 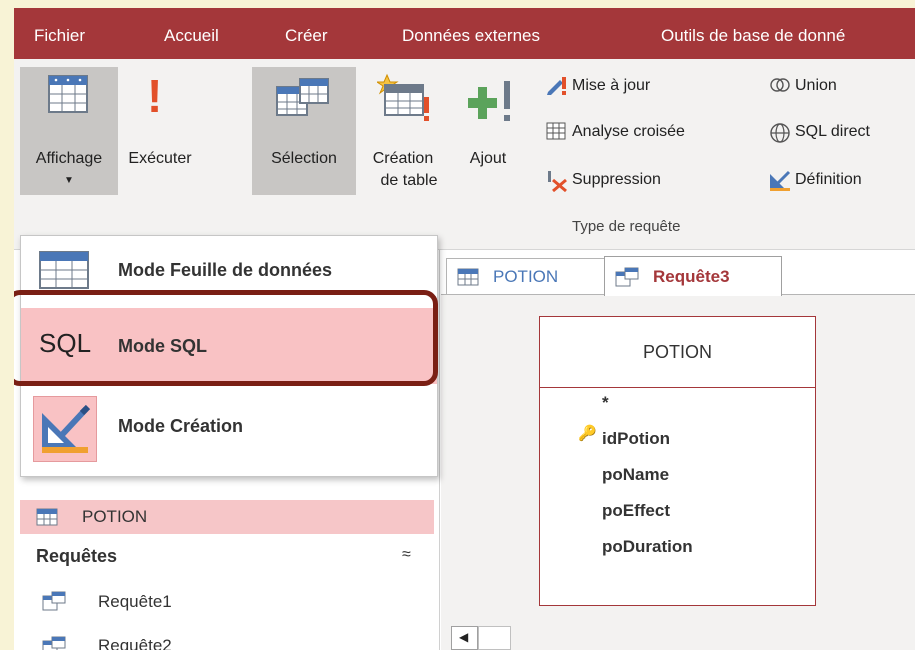 What do you see at coordinates (557, 181) in the screenshot?
I see `delete-x-icon` at bounding box center [557, 181].